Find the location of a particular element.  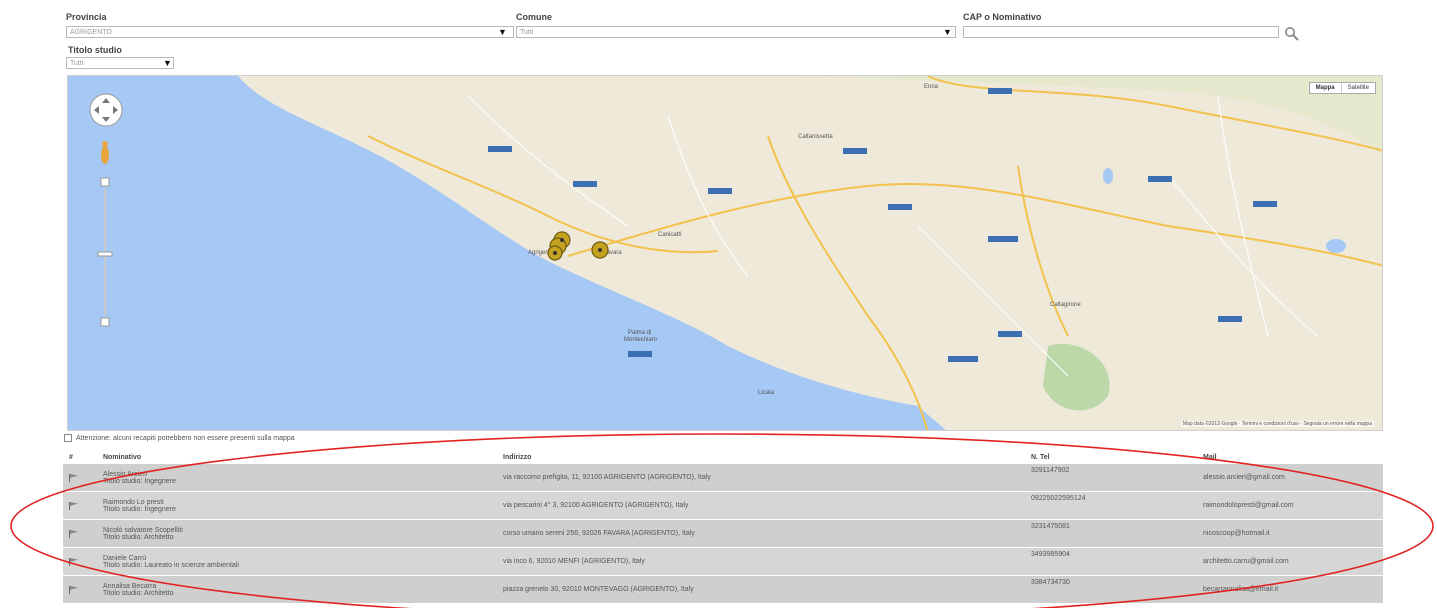

nominativo-name: Daniele Carrù is located at coordinates (125, 558).